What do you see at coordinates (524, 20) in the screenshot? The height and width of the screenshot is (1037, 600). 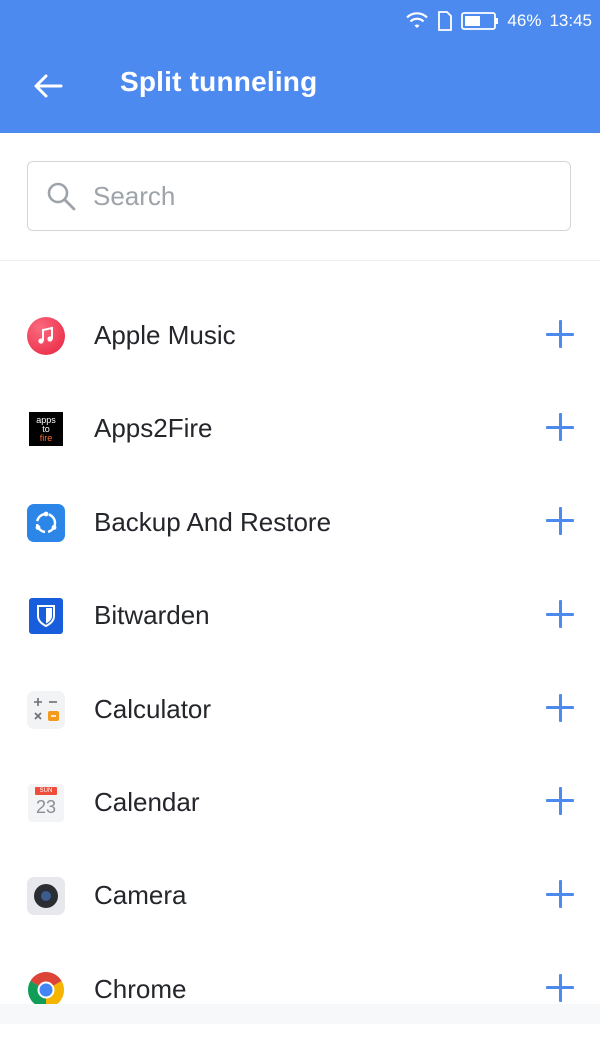 I see `battery-percent: 46%` at bounding box center [524, 20].